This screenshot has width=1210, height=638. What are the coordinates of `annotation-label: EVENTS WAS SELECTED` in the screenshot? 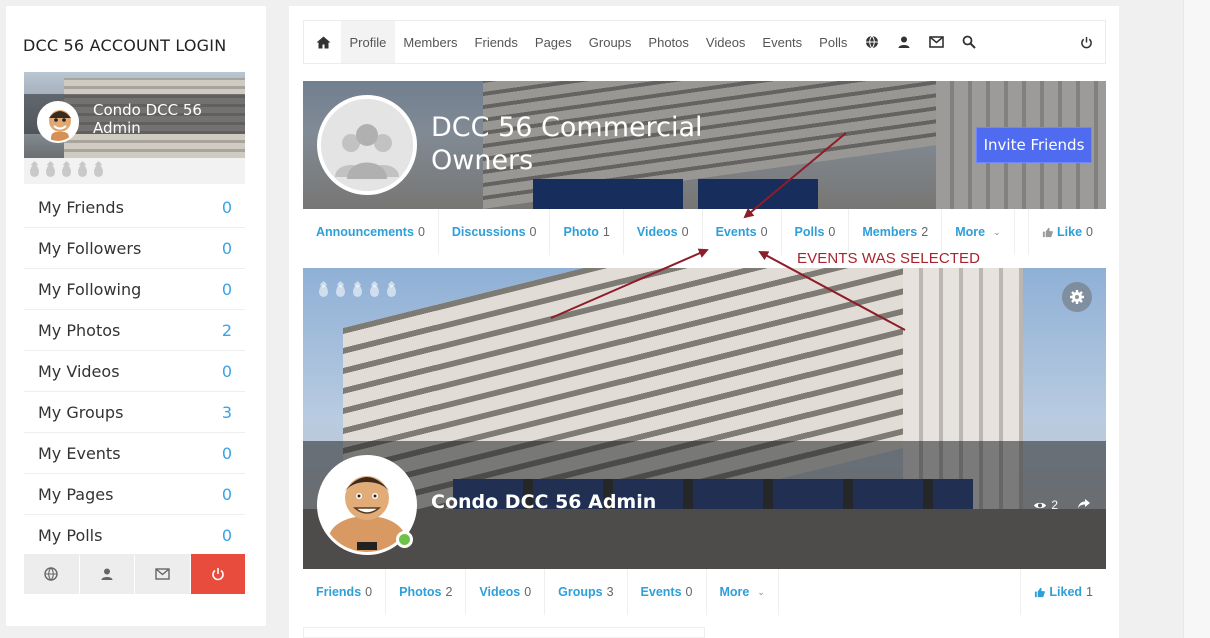 It's located at (889, 258).